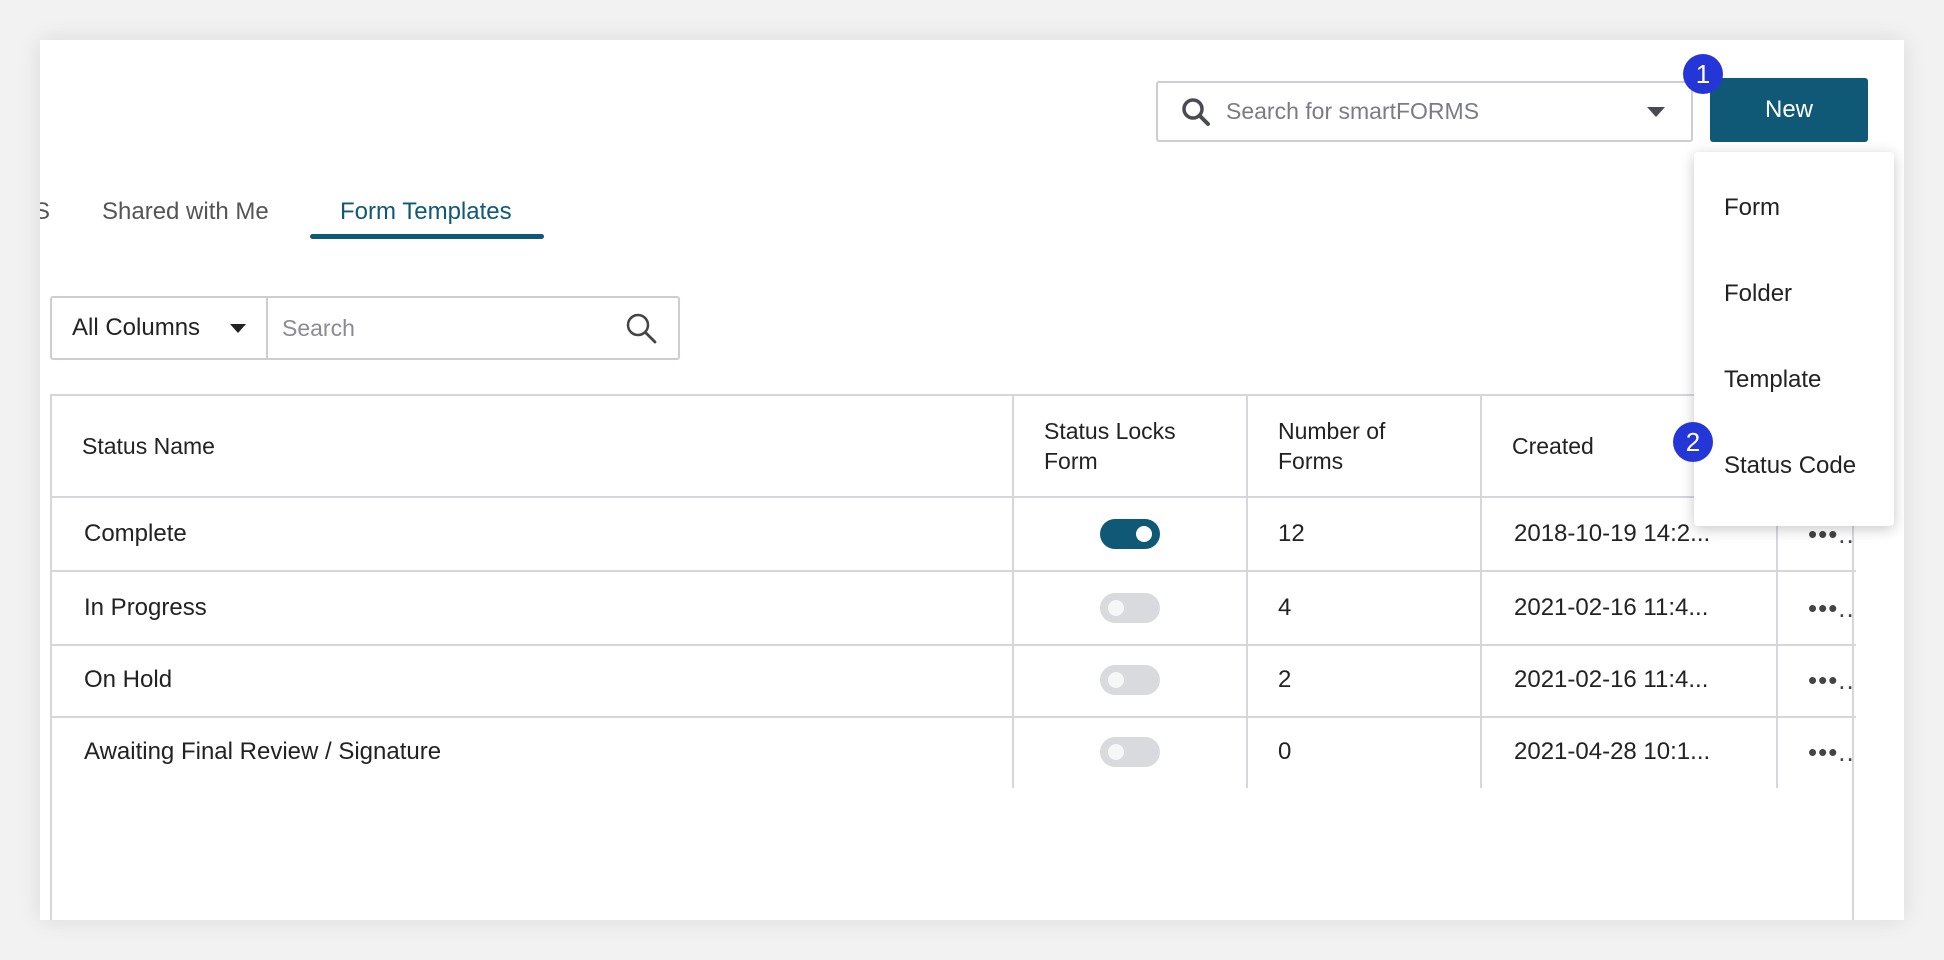 The image size is (1944, 960). What do you see at coordinates (1332, 431) in the screenshot?
I see `column-header-line: Number of` at bounding box center [1332, 431].